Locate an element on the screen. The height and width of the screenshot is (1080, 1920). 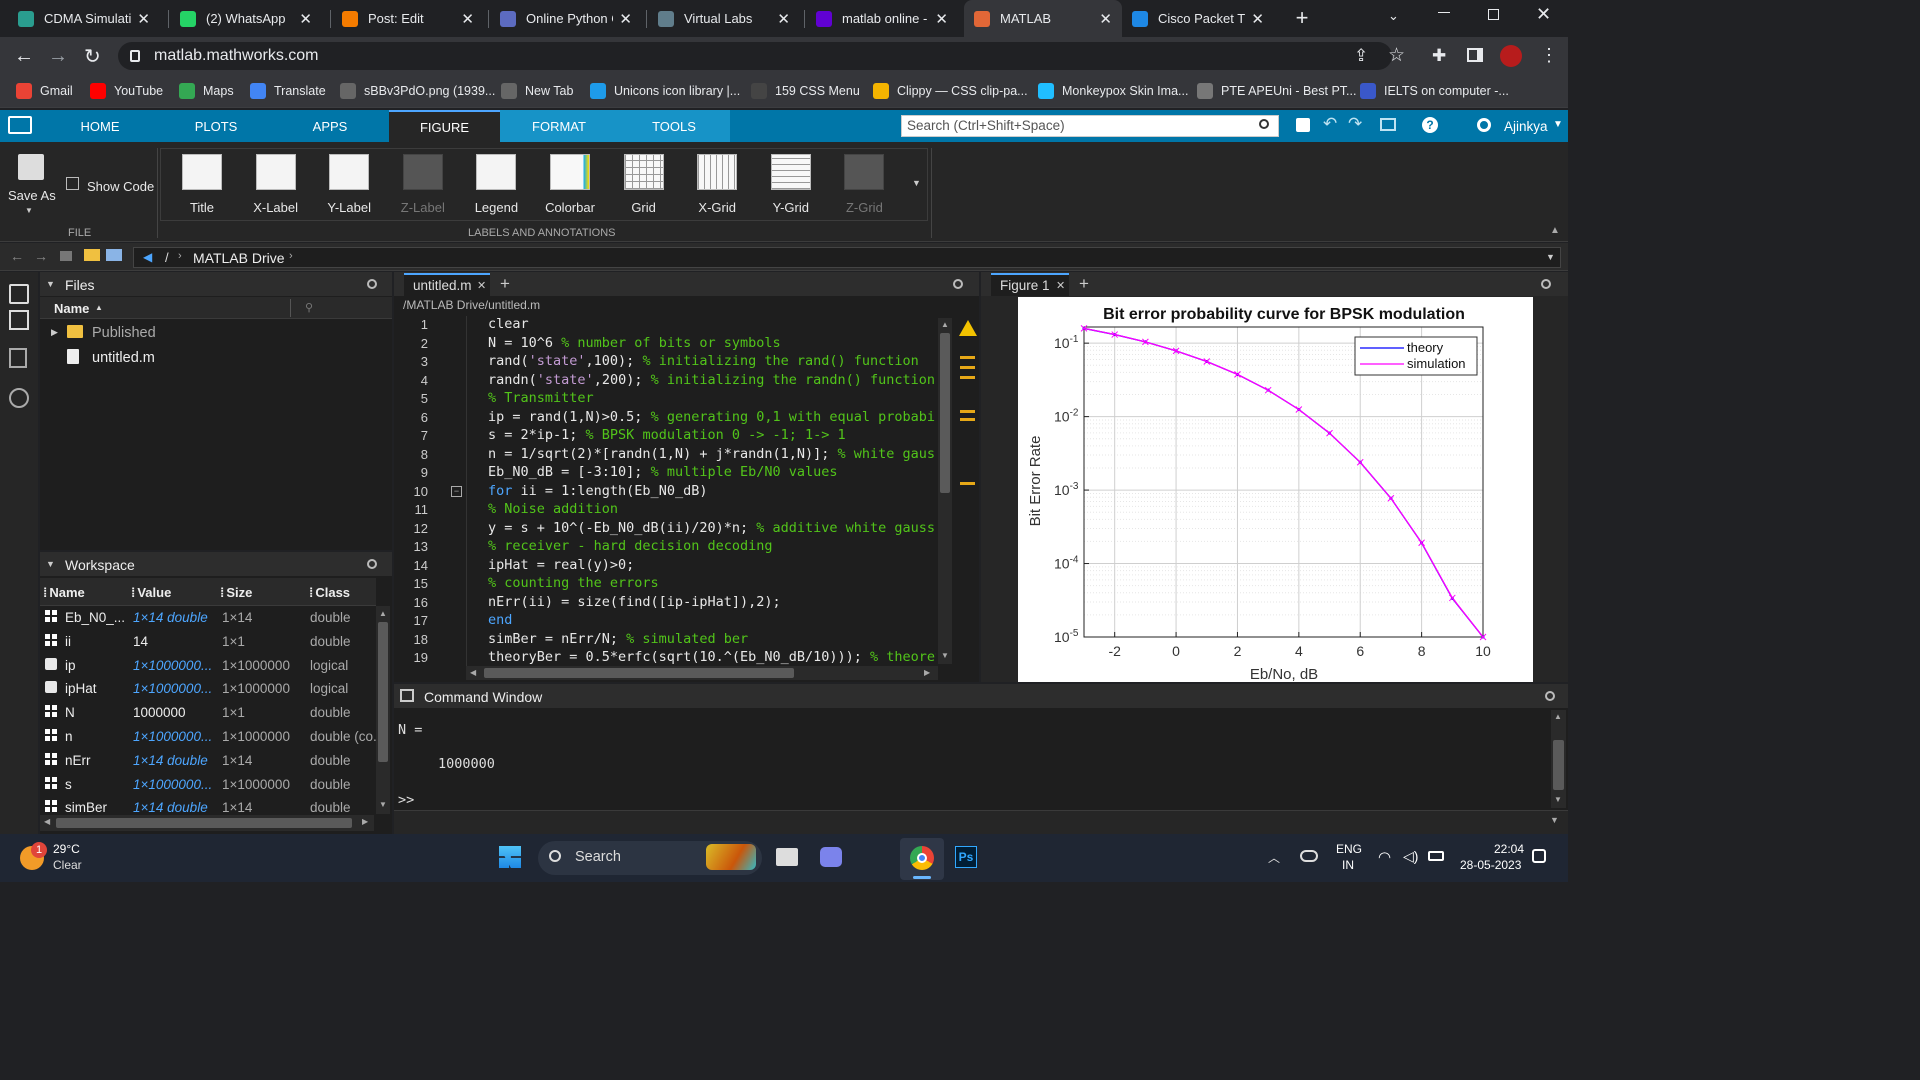
workspace-row: s 1×1000000... 1×1000000 double is located at coordinates (208, 785).